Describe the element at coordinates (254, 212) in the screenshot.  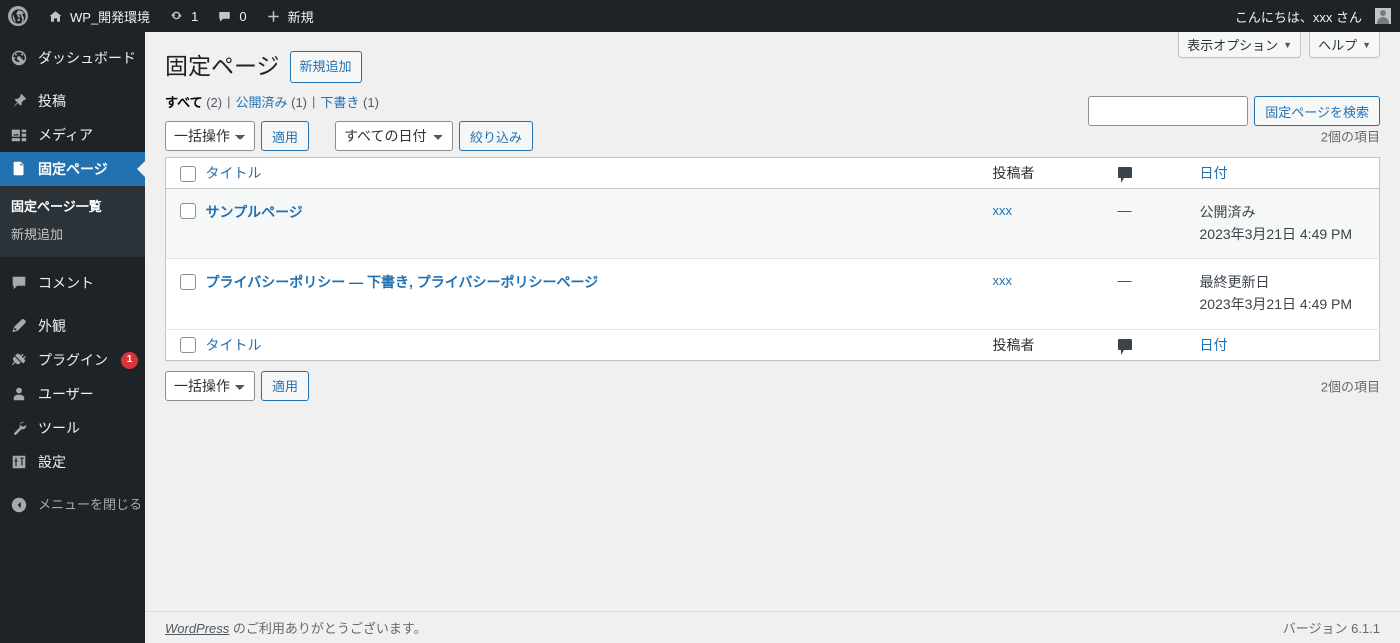
I see `row-title-link: サンプルページ` at that location.